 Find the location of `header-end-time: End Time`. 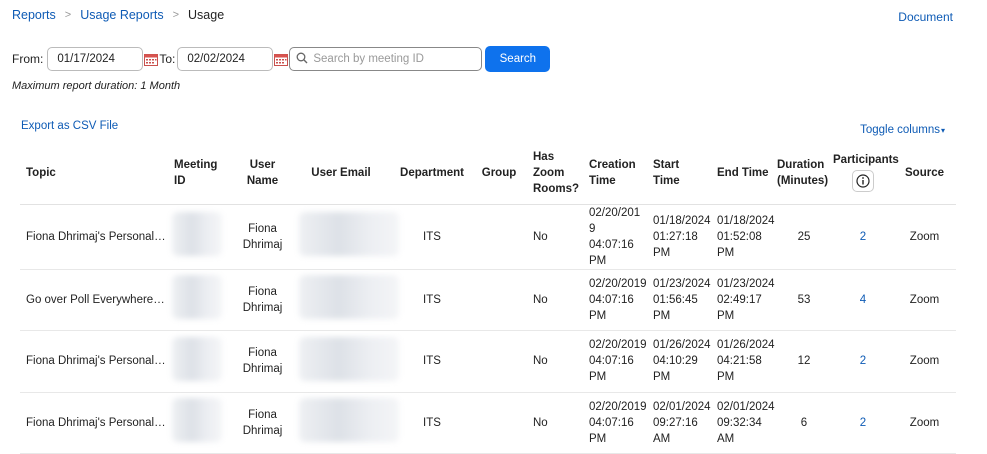

header-end-time: End Time is located at coordinates (743, 174).